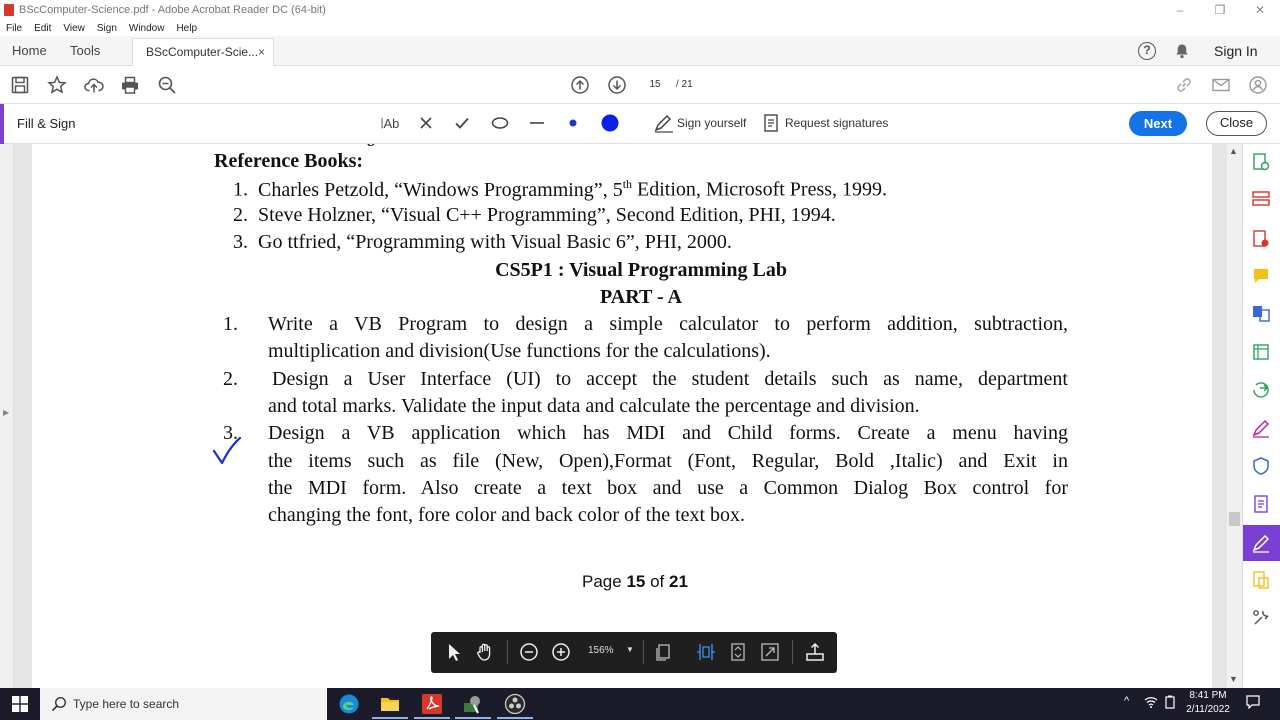 The height and width of the screenshot is (720, 1280). What do you see at coordinates (771, 123) in the screenshot?
I see `request-signatures-icon` at bounding box center [771, 123].